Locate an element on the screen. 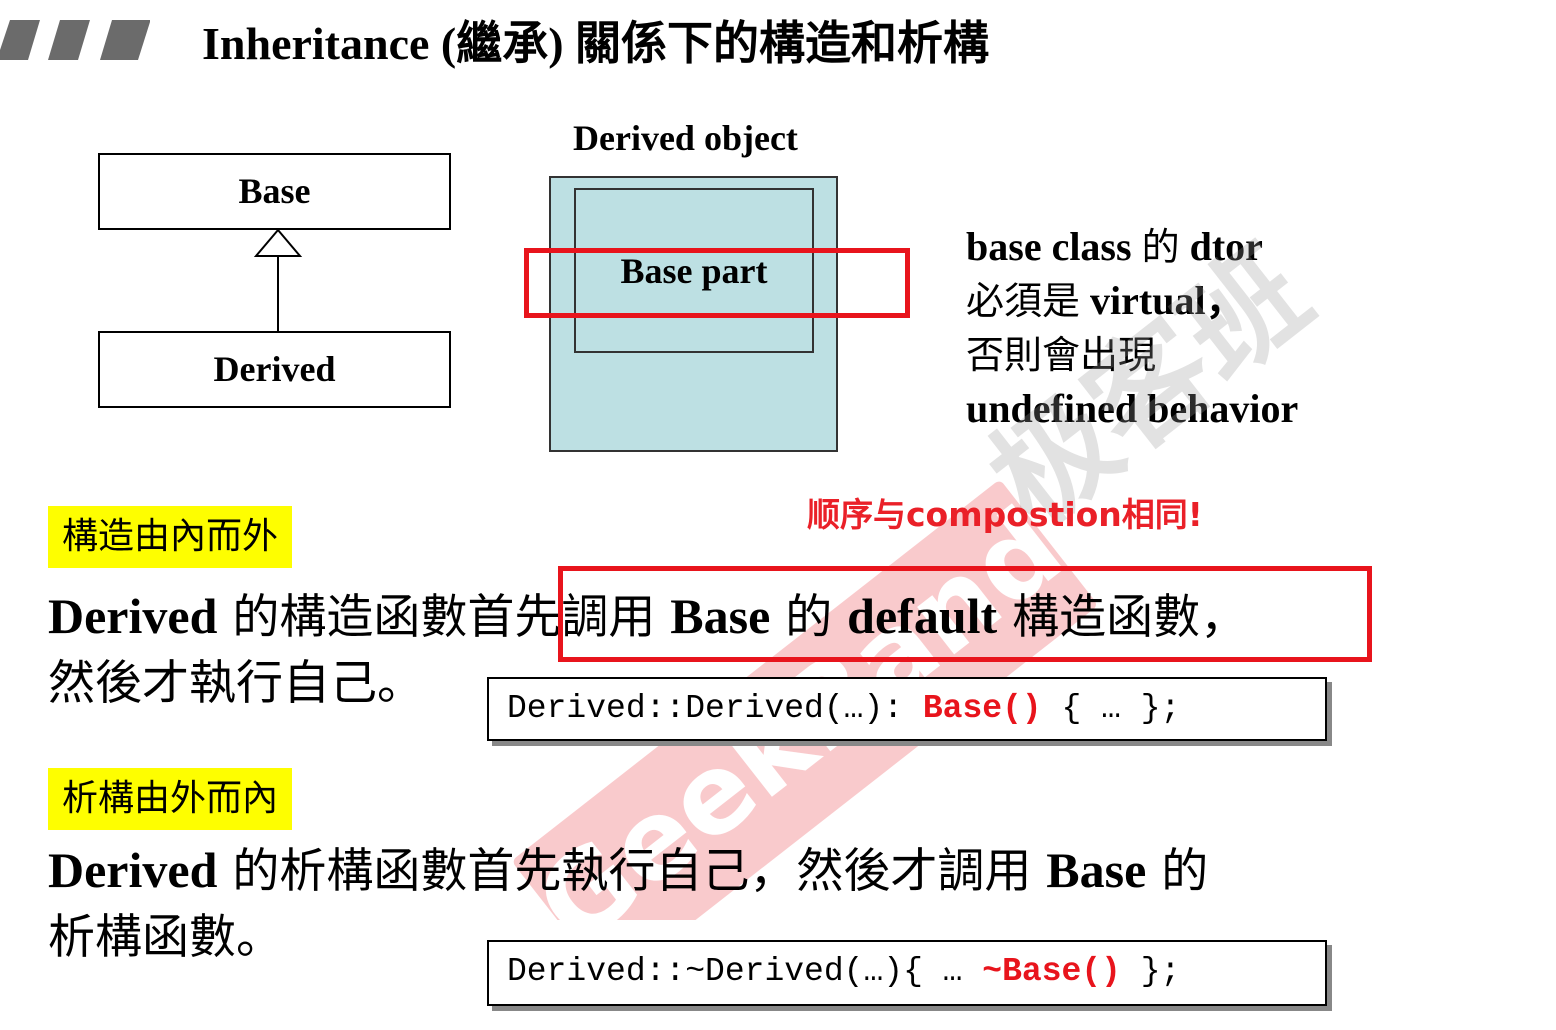 Image resolution: width=1556 pixels, height=1030 pixels. dtor-text: 的 is located at coordinates (1177, 871).